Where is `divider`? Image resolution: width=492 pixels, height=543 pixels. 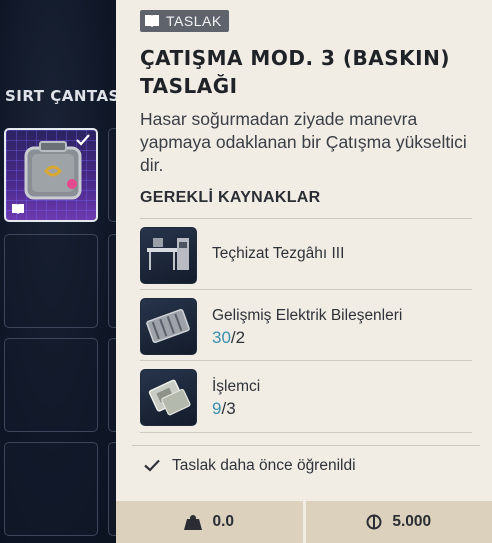
divider is located at coordinates (306, 432).